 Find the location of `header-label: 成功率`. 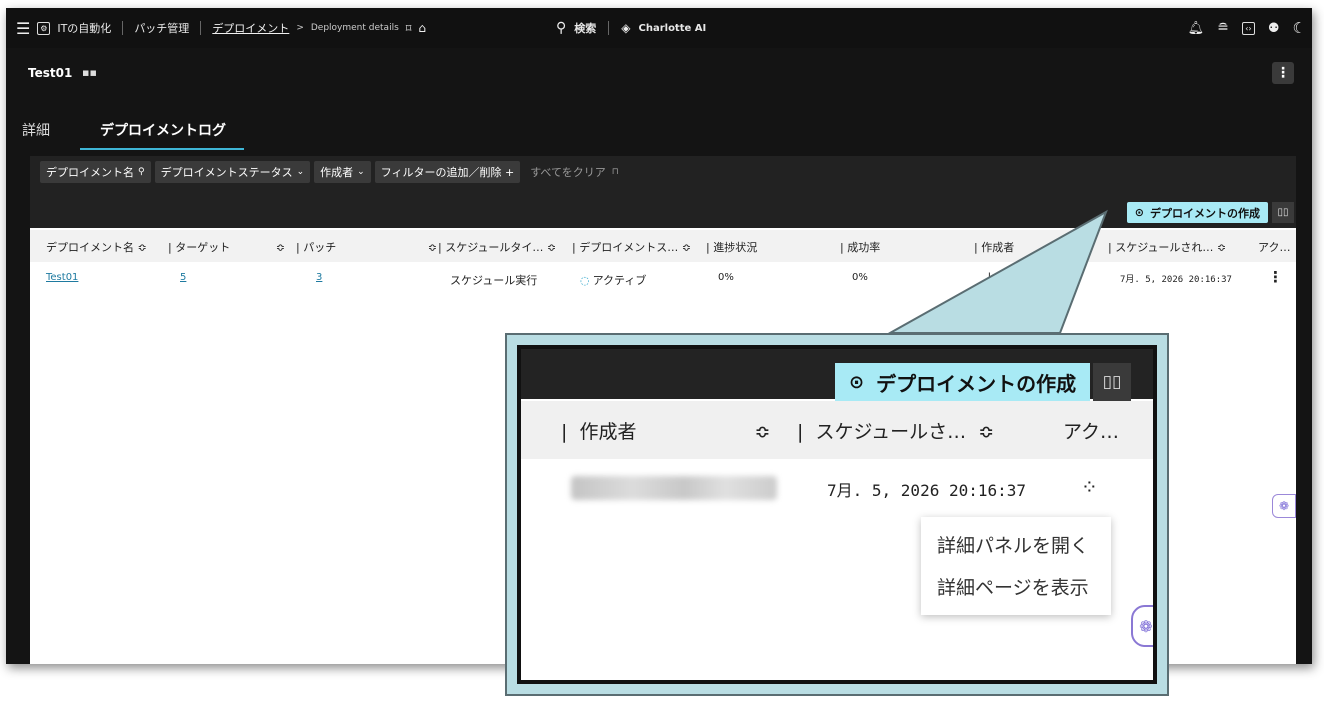

header-label: 成功率 is located at coordinates (864, 247).